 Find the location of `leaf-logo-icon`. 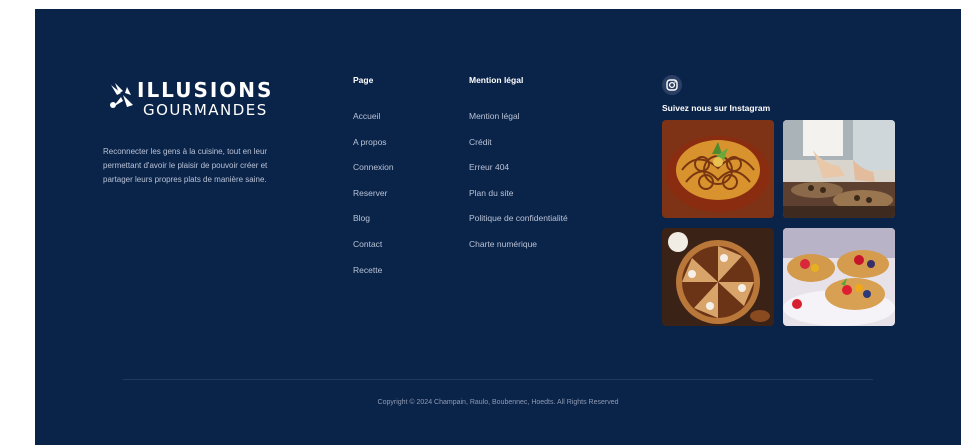

leaf-logo-icon is located at coordinates (121, 95).